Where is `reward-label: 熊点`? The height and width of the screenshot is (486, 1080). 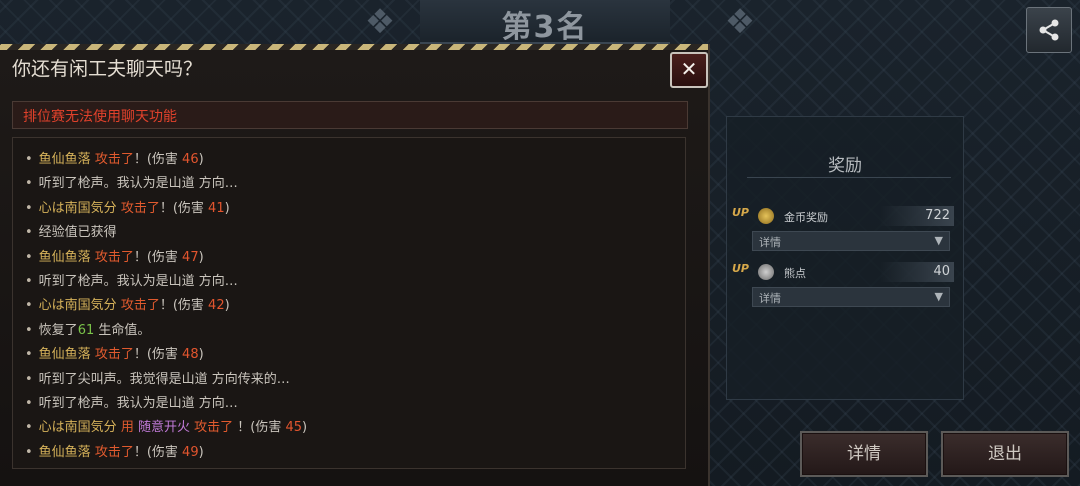
reward-label: 熊点 is located at coordinates (795, 273).